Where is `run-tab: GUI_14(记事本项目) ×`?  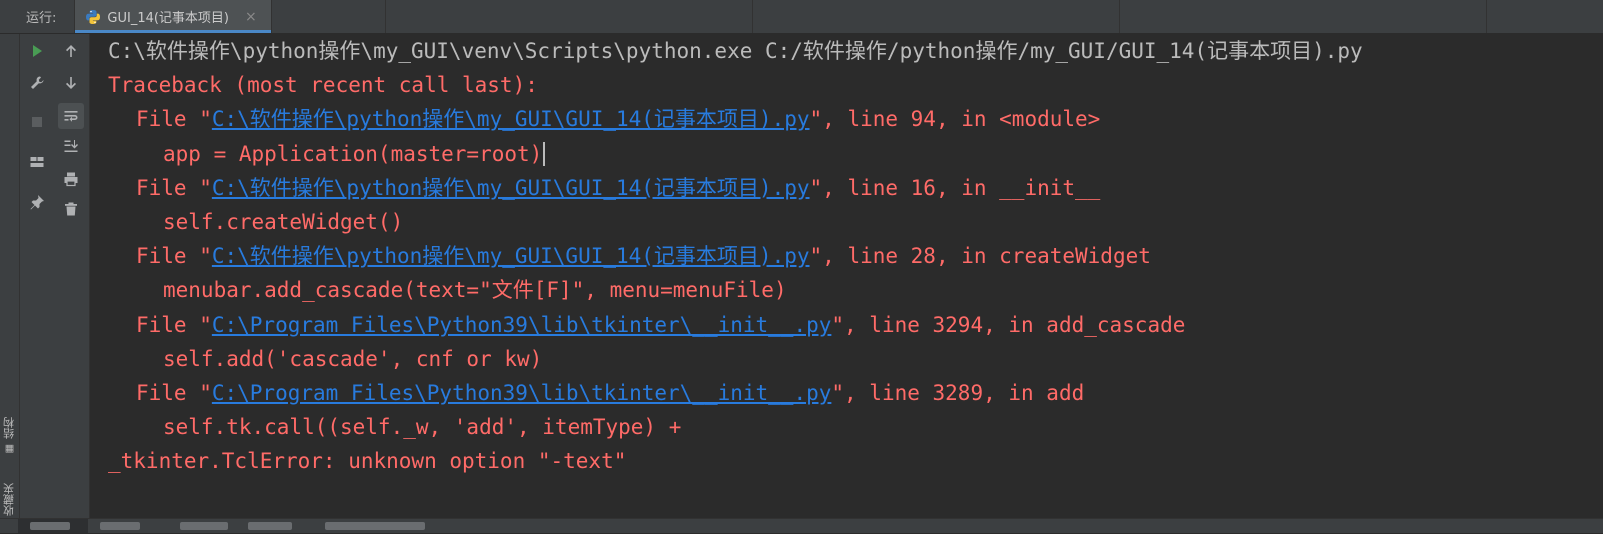 run-tab: GUI_14(记事本项目) × is located at coordinates (173, 16).